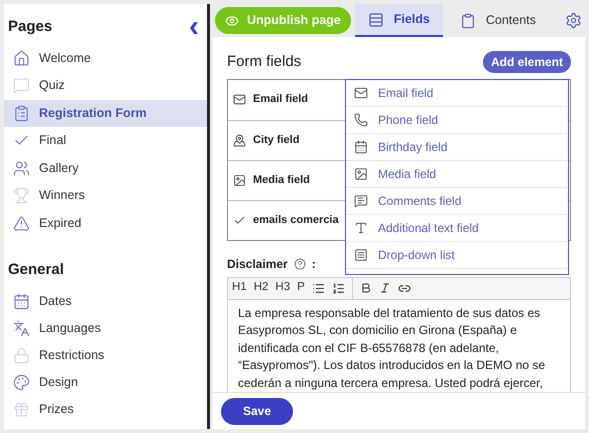 The height and width of the screenshot is (433, 589). Describe the element at coordinates (264, 62) in the screenshot. I see `section-title: Form fields` at that location.